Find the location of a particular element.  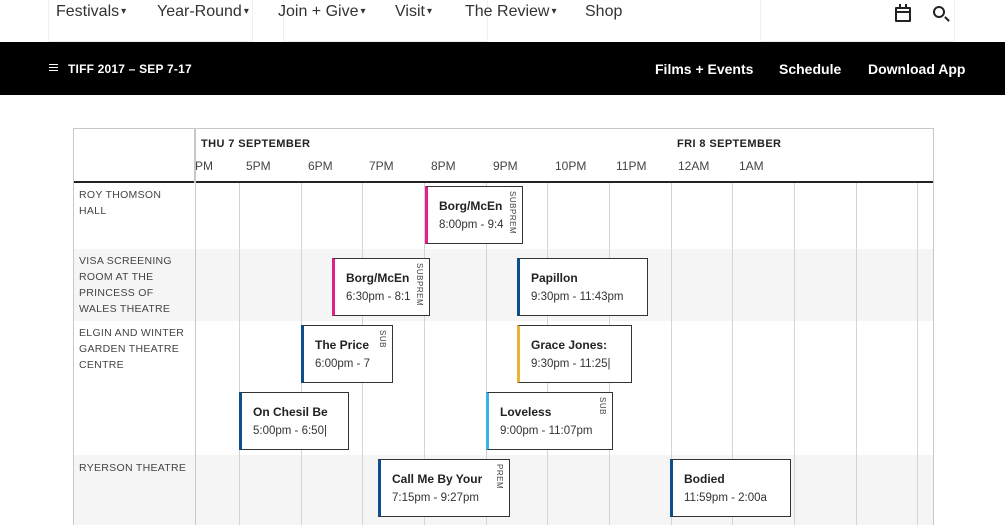

event-card: On Chesil Be 5:00pm - 6:50| is located at coordinates (294, 421).